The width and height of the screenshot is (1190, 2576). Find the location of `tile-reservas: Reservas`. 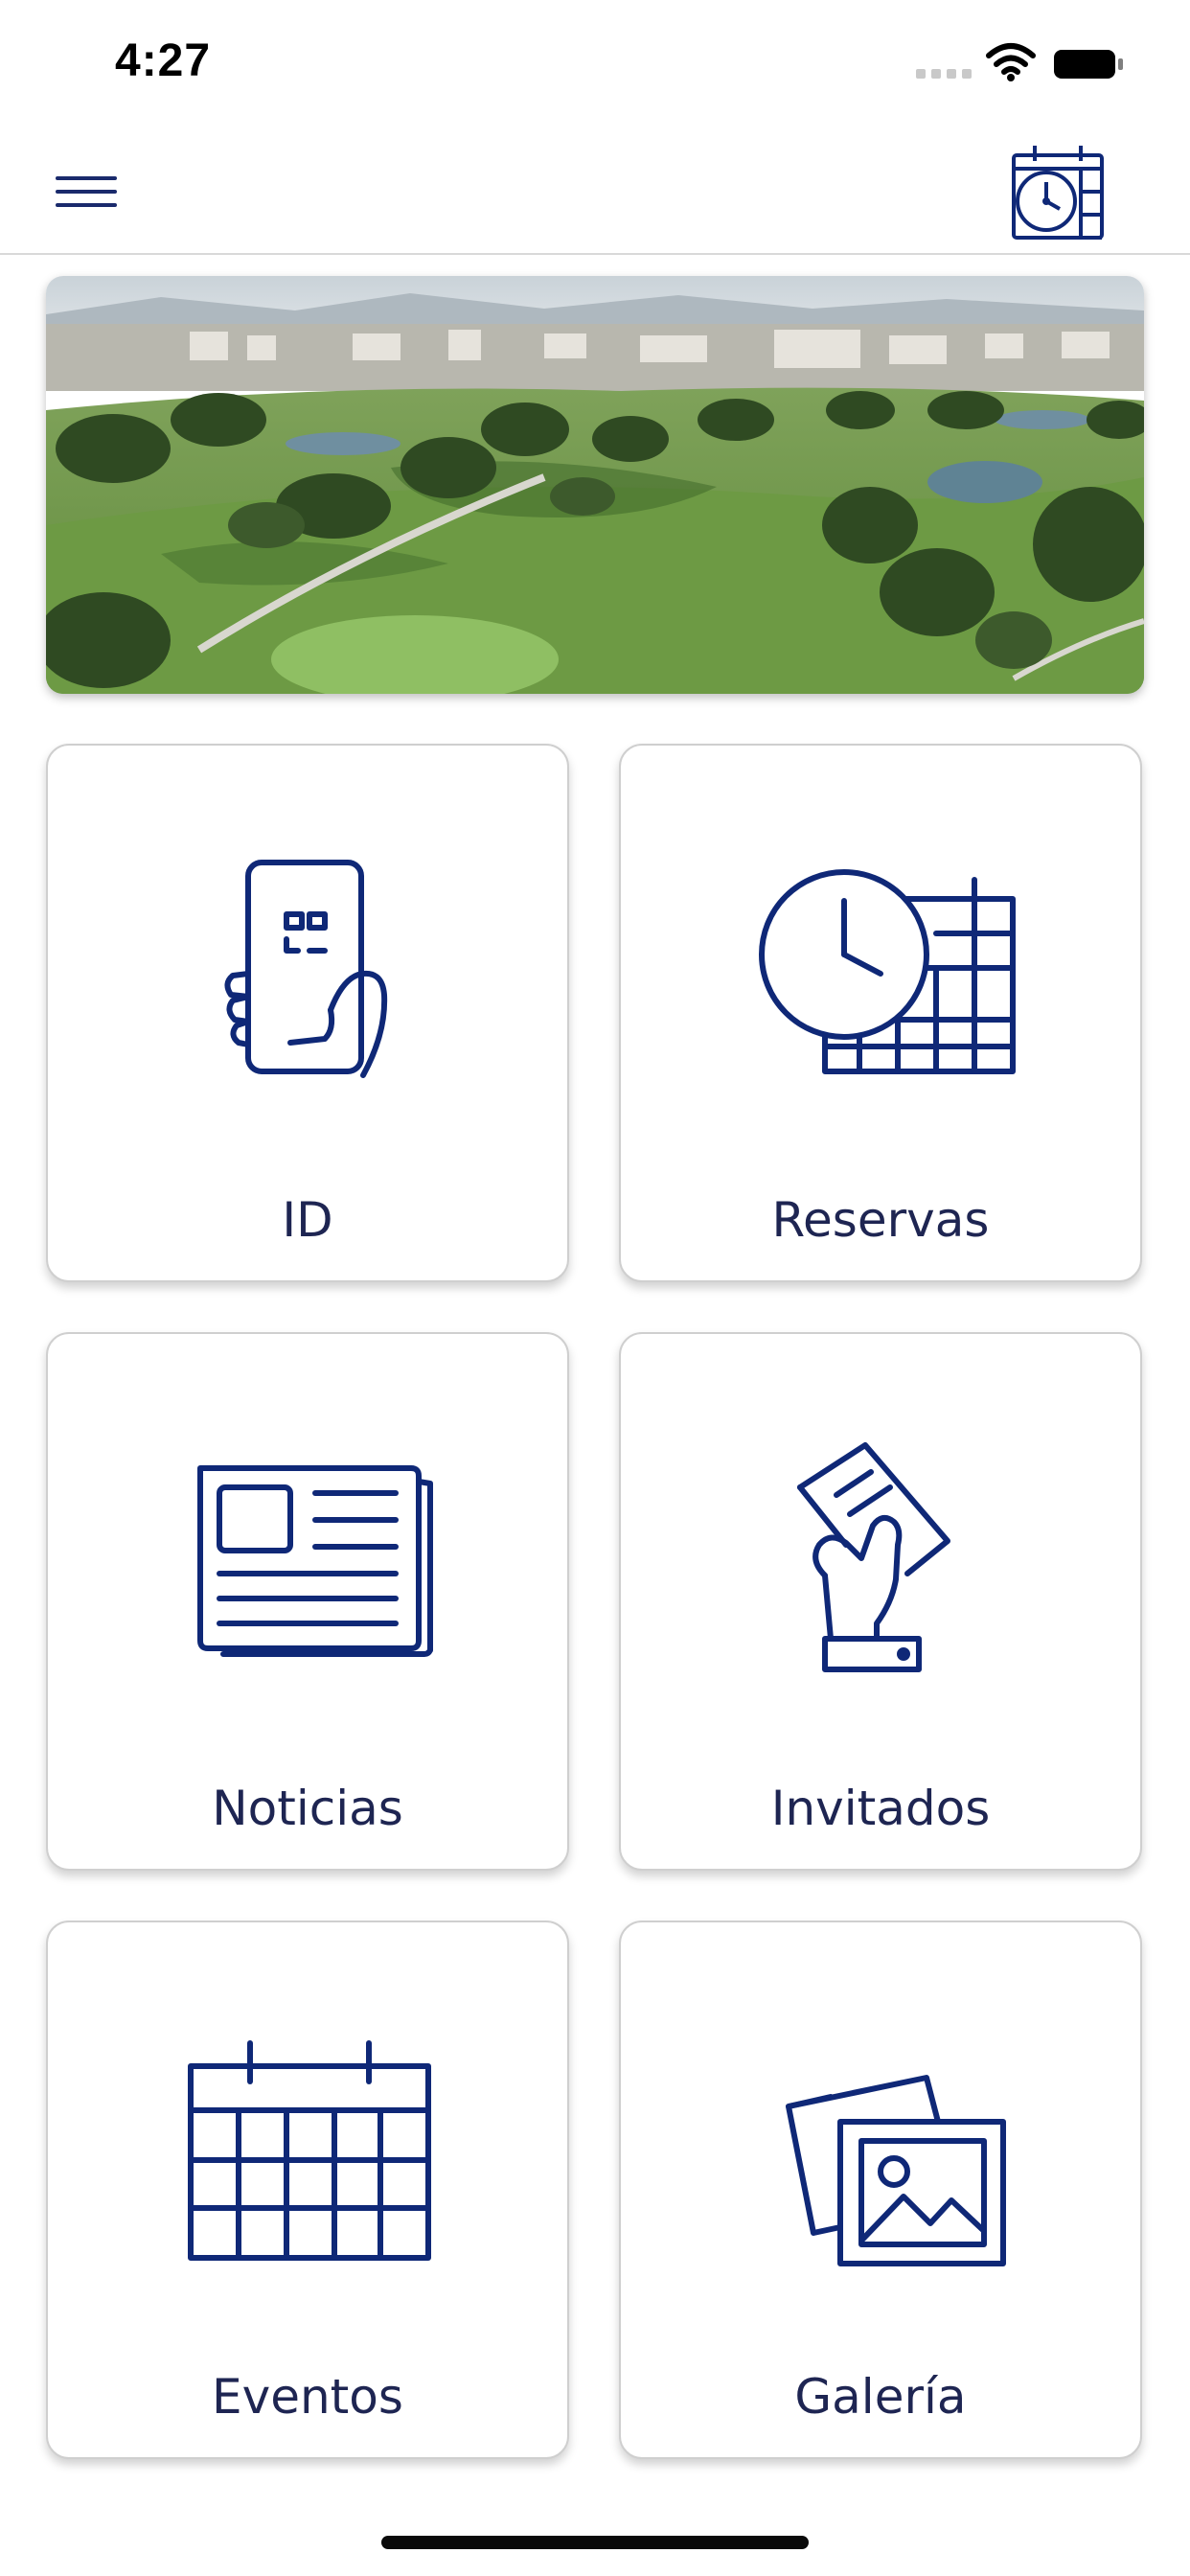

tile-reservas: Reservas is located at coordinates (881, 1013).